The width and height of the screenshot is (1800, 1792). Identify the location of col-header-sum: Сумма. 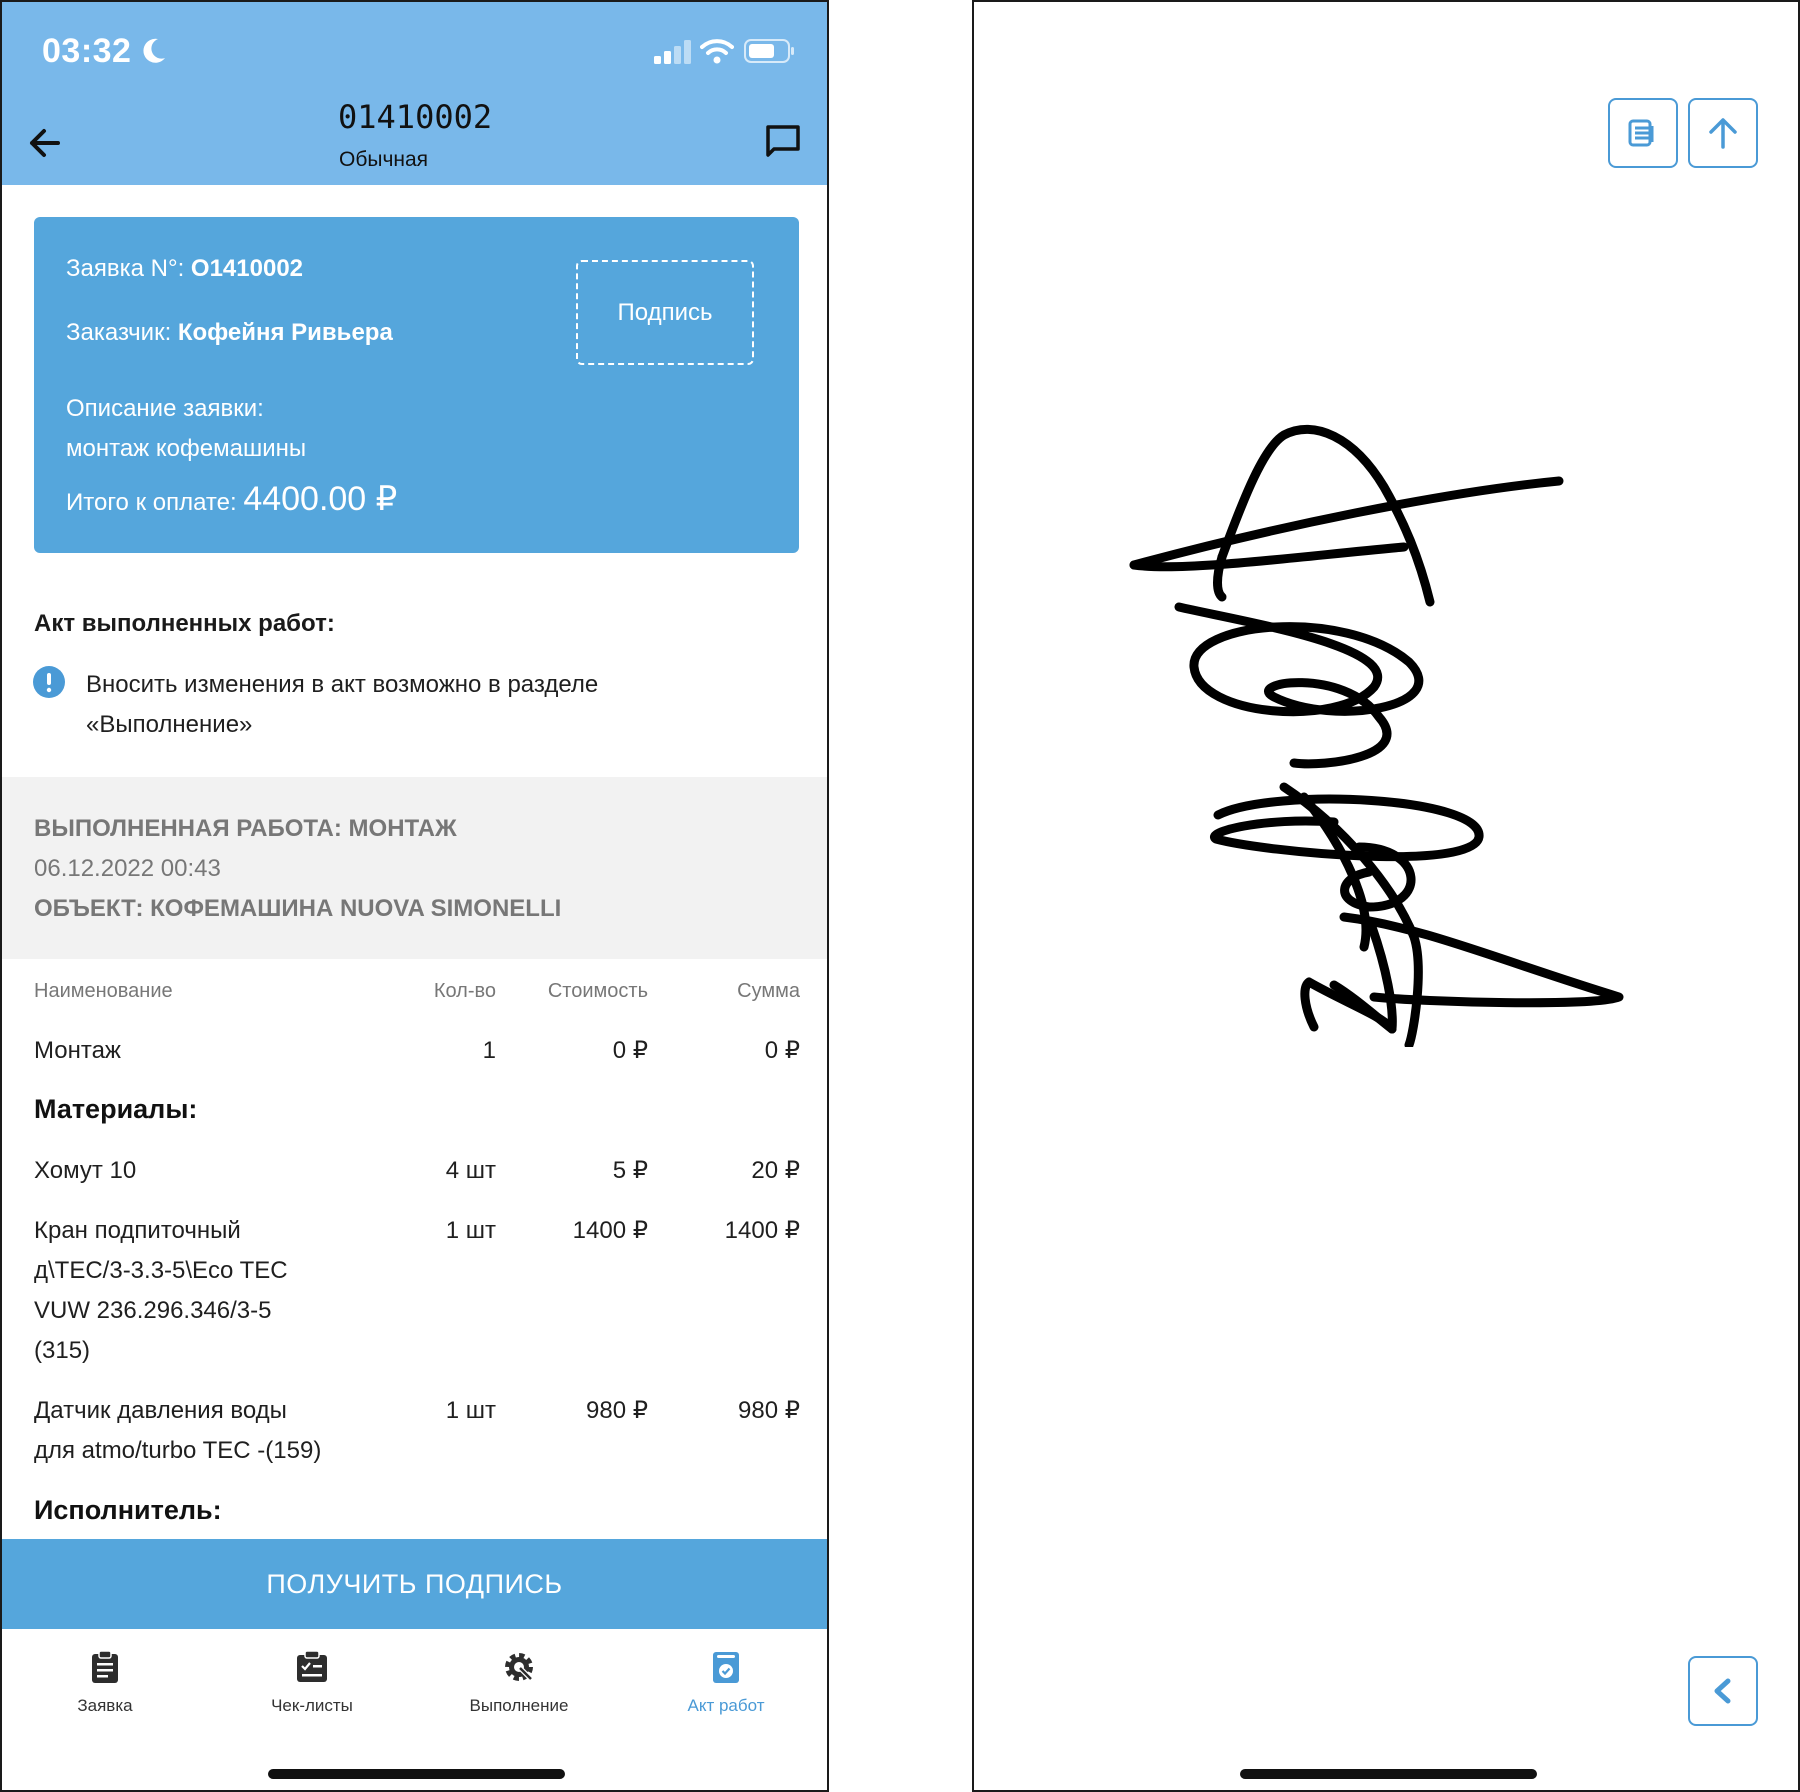
(768, 991).